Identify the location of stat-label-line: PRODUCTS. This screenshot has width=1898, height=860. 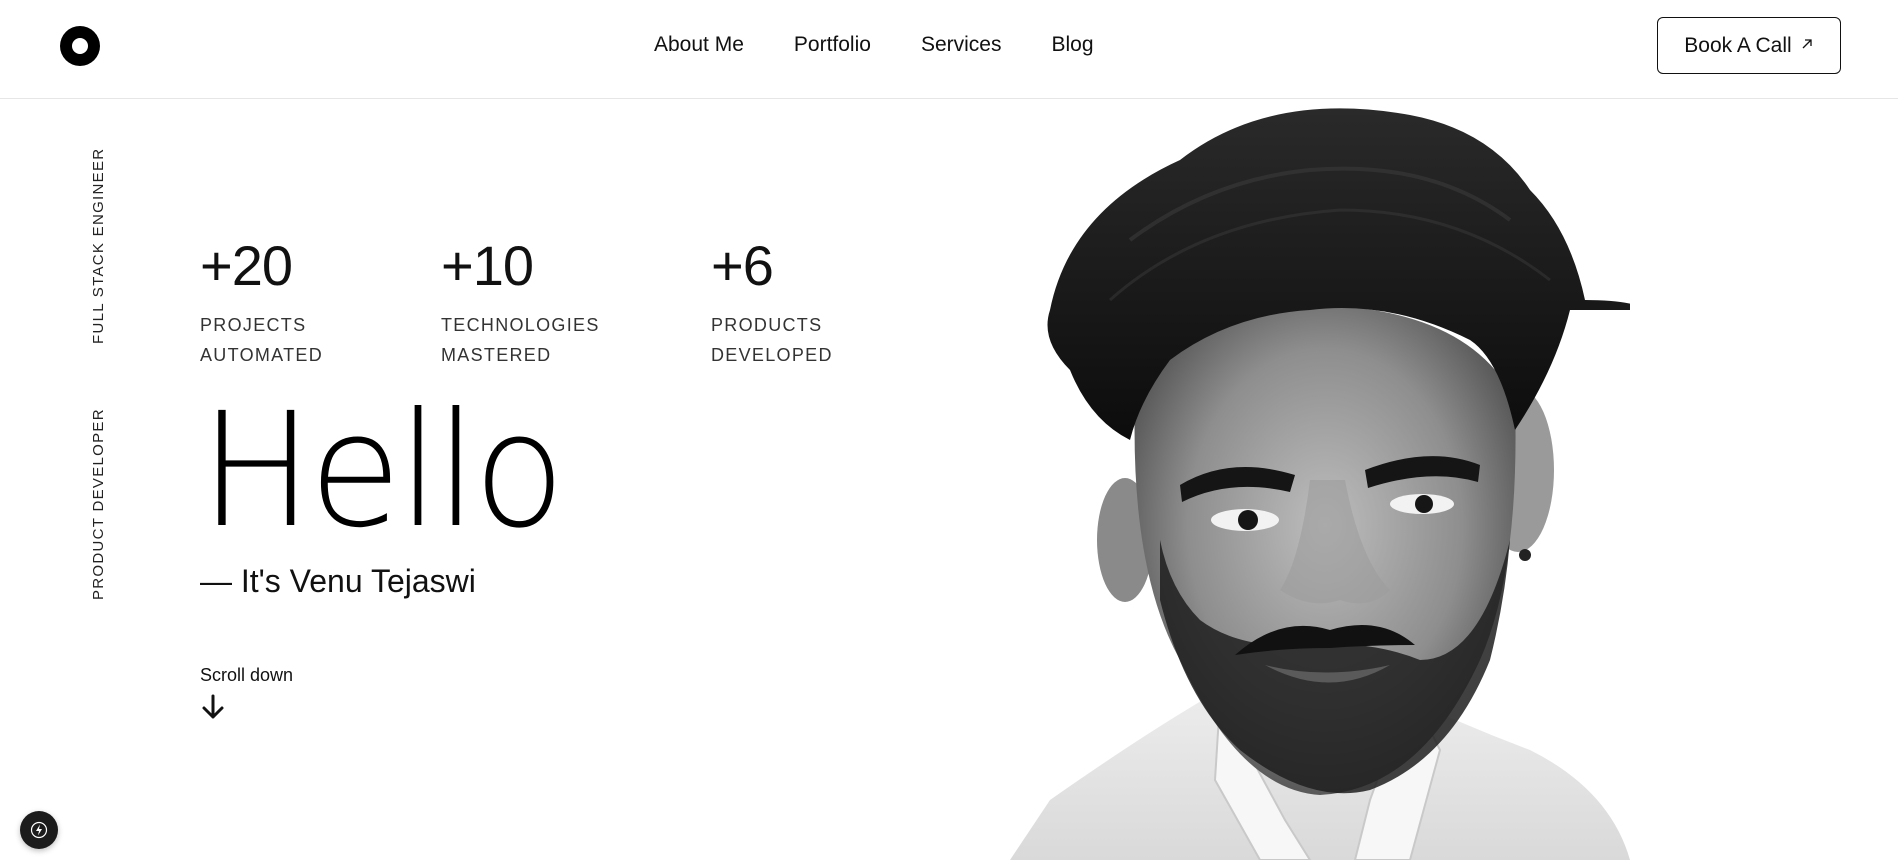
(767, 325).